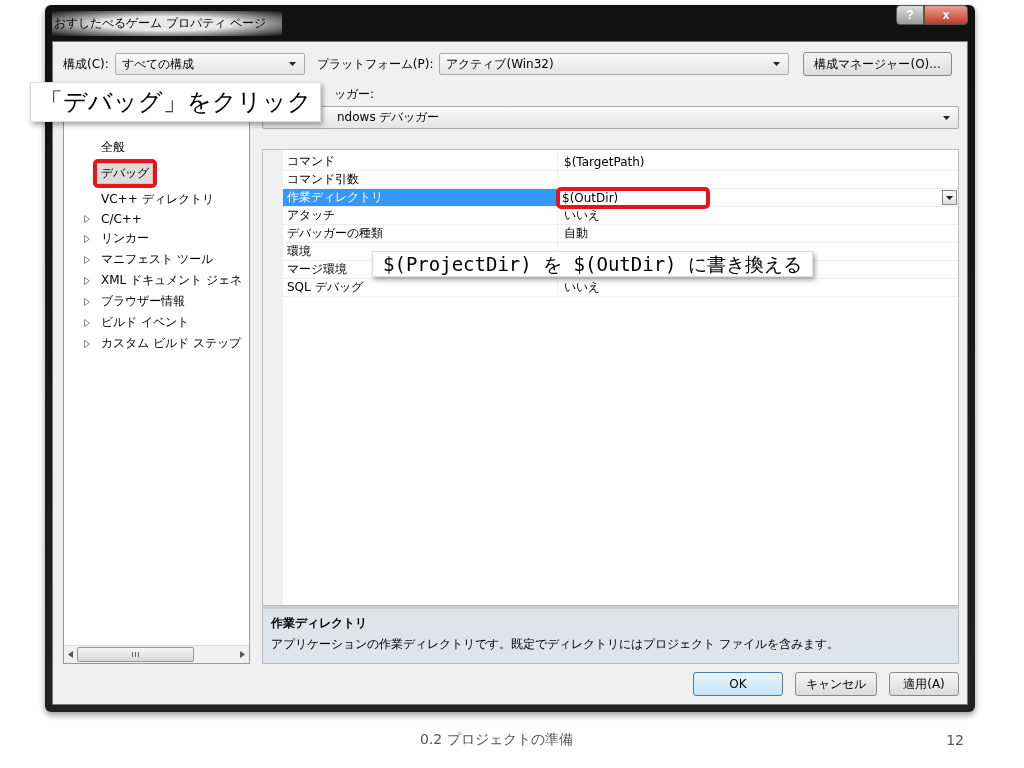  I want to click on property-name: アタッチ, so click(311, 215).